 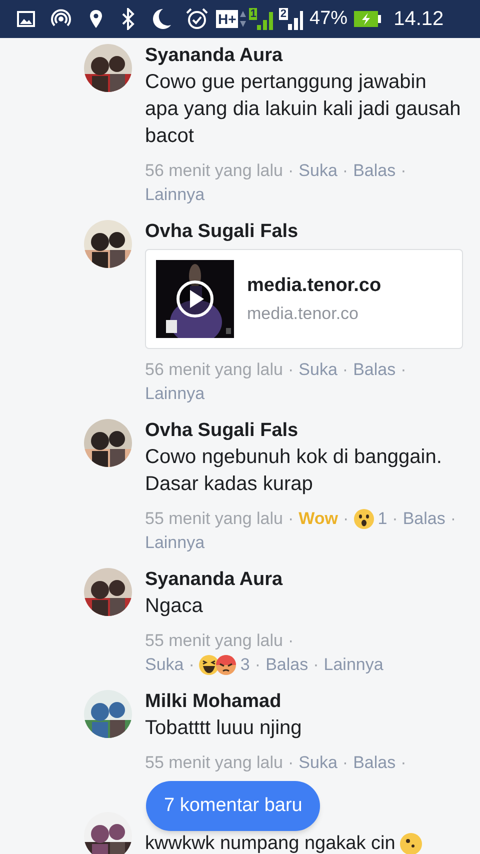 I want to click on link-domain: media.tenor.co, so click(x=303, y=313).